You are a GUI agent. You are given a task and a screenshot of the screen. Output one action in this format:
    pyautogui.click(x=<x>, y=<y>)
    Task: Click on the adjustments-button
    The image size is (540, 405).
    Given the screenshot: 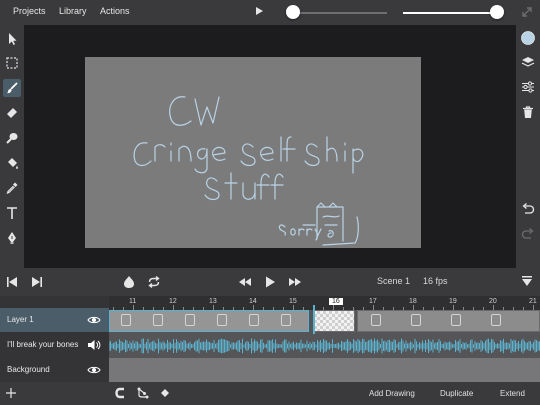 What is the action you would take?
    pyautogui.click(x=528, y=87)
    